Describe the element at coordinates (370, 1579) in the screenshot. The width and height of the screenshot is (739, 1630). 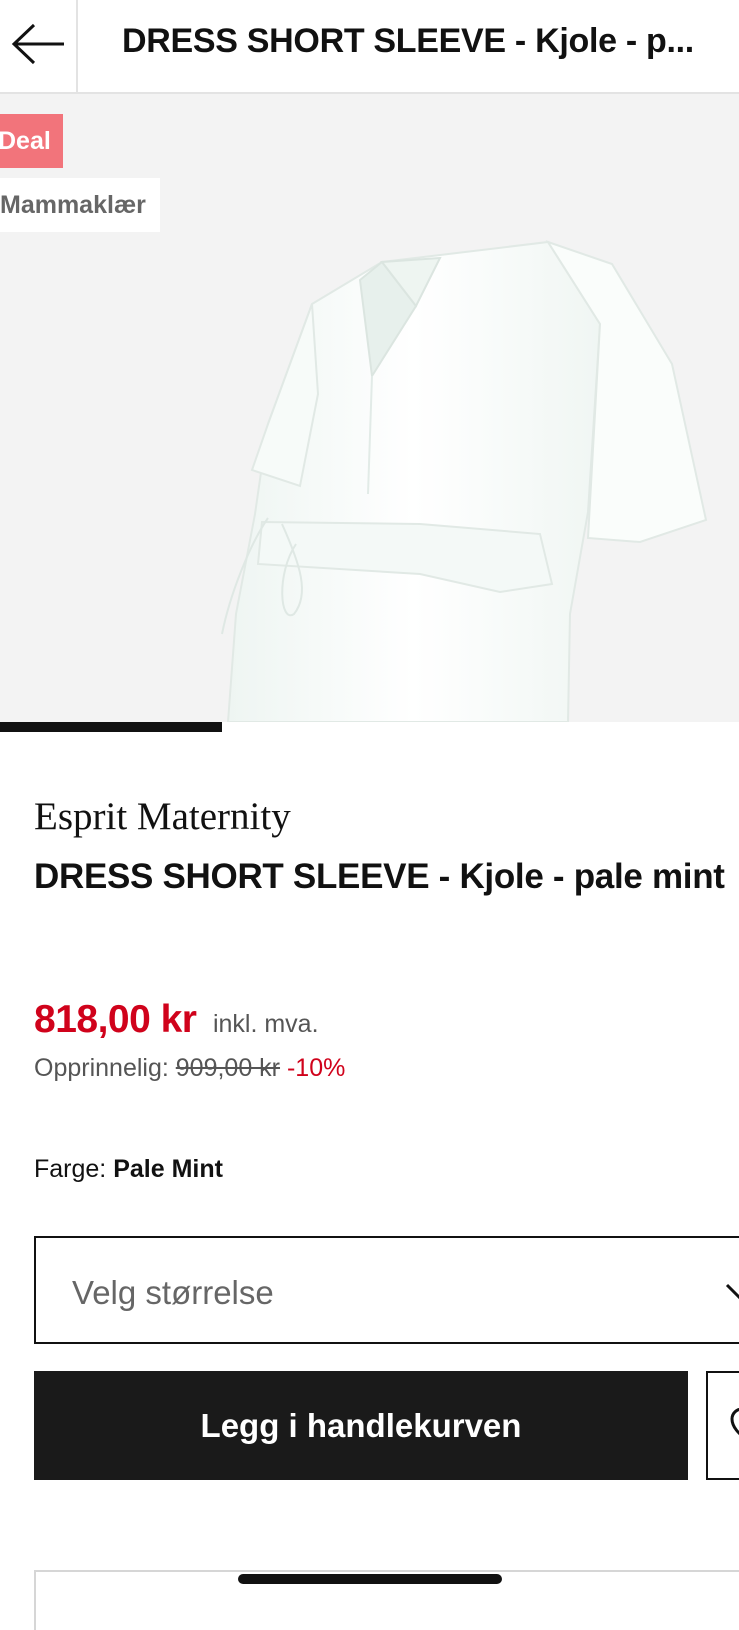
I see `home-indicator` at that location.